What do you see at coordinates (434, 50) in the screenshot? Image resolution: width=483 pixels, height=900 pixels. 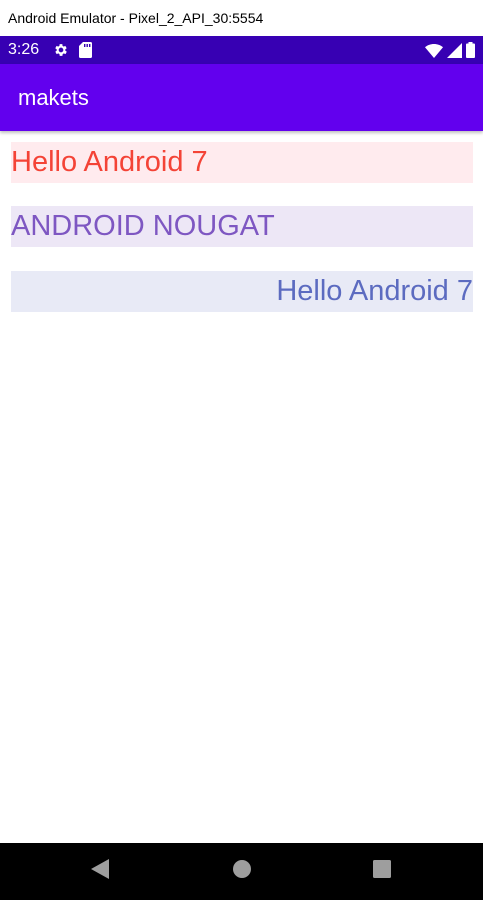 I see `wifi-icon` at bounding box center [434, 50].